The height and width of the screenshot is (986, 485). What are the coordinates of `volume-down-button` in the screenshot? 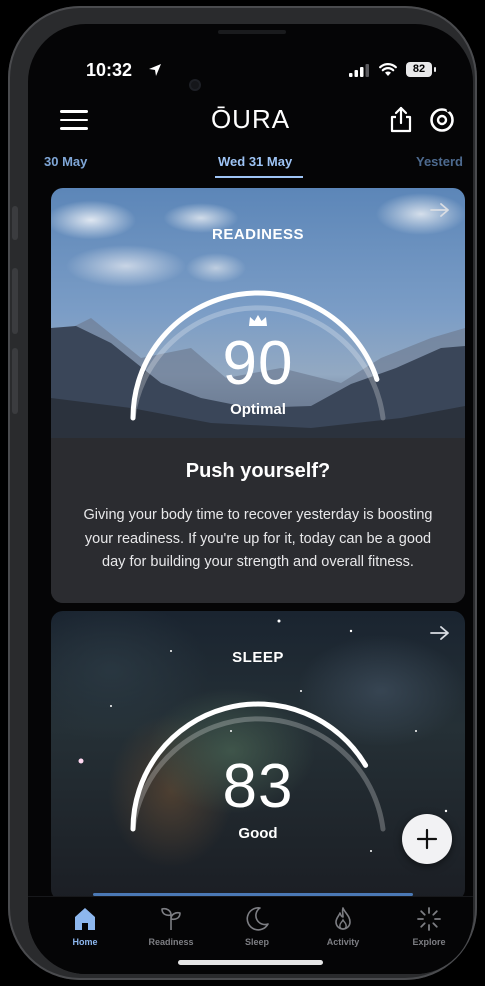 It's located at (15, 381).